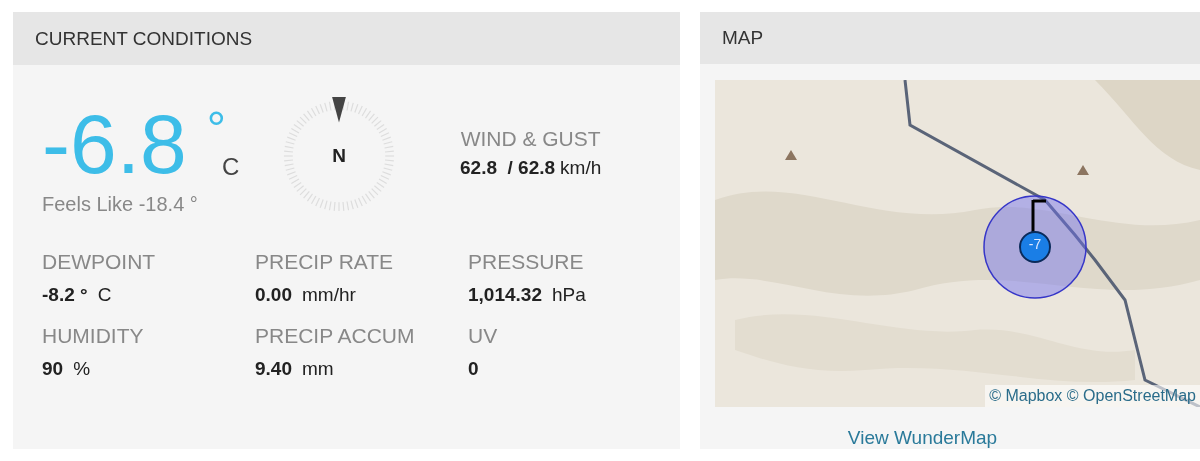 The height and width of the screenshot is (461, 1200). What do you see at coordinates (273, 369) in the screenshot?
I see `stat-value: 9.40` at bounding box center [273, 369].